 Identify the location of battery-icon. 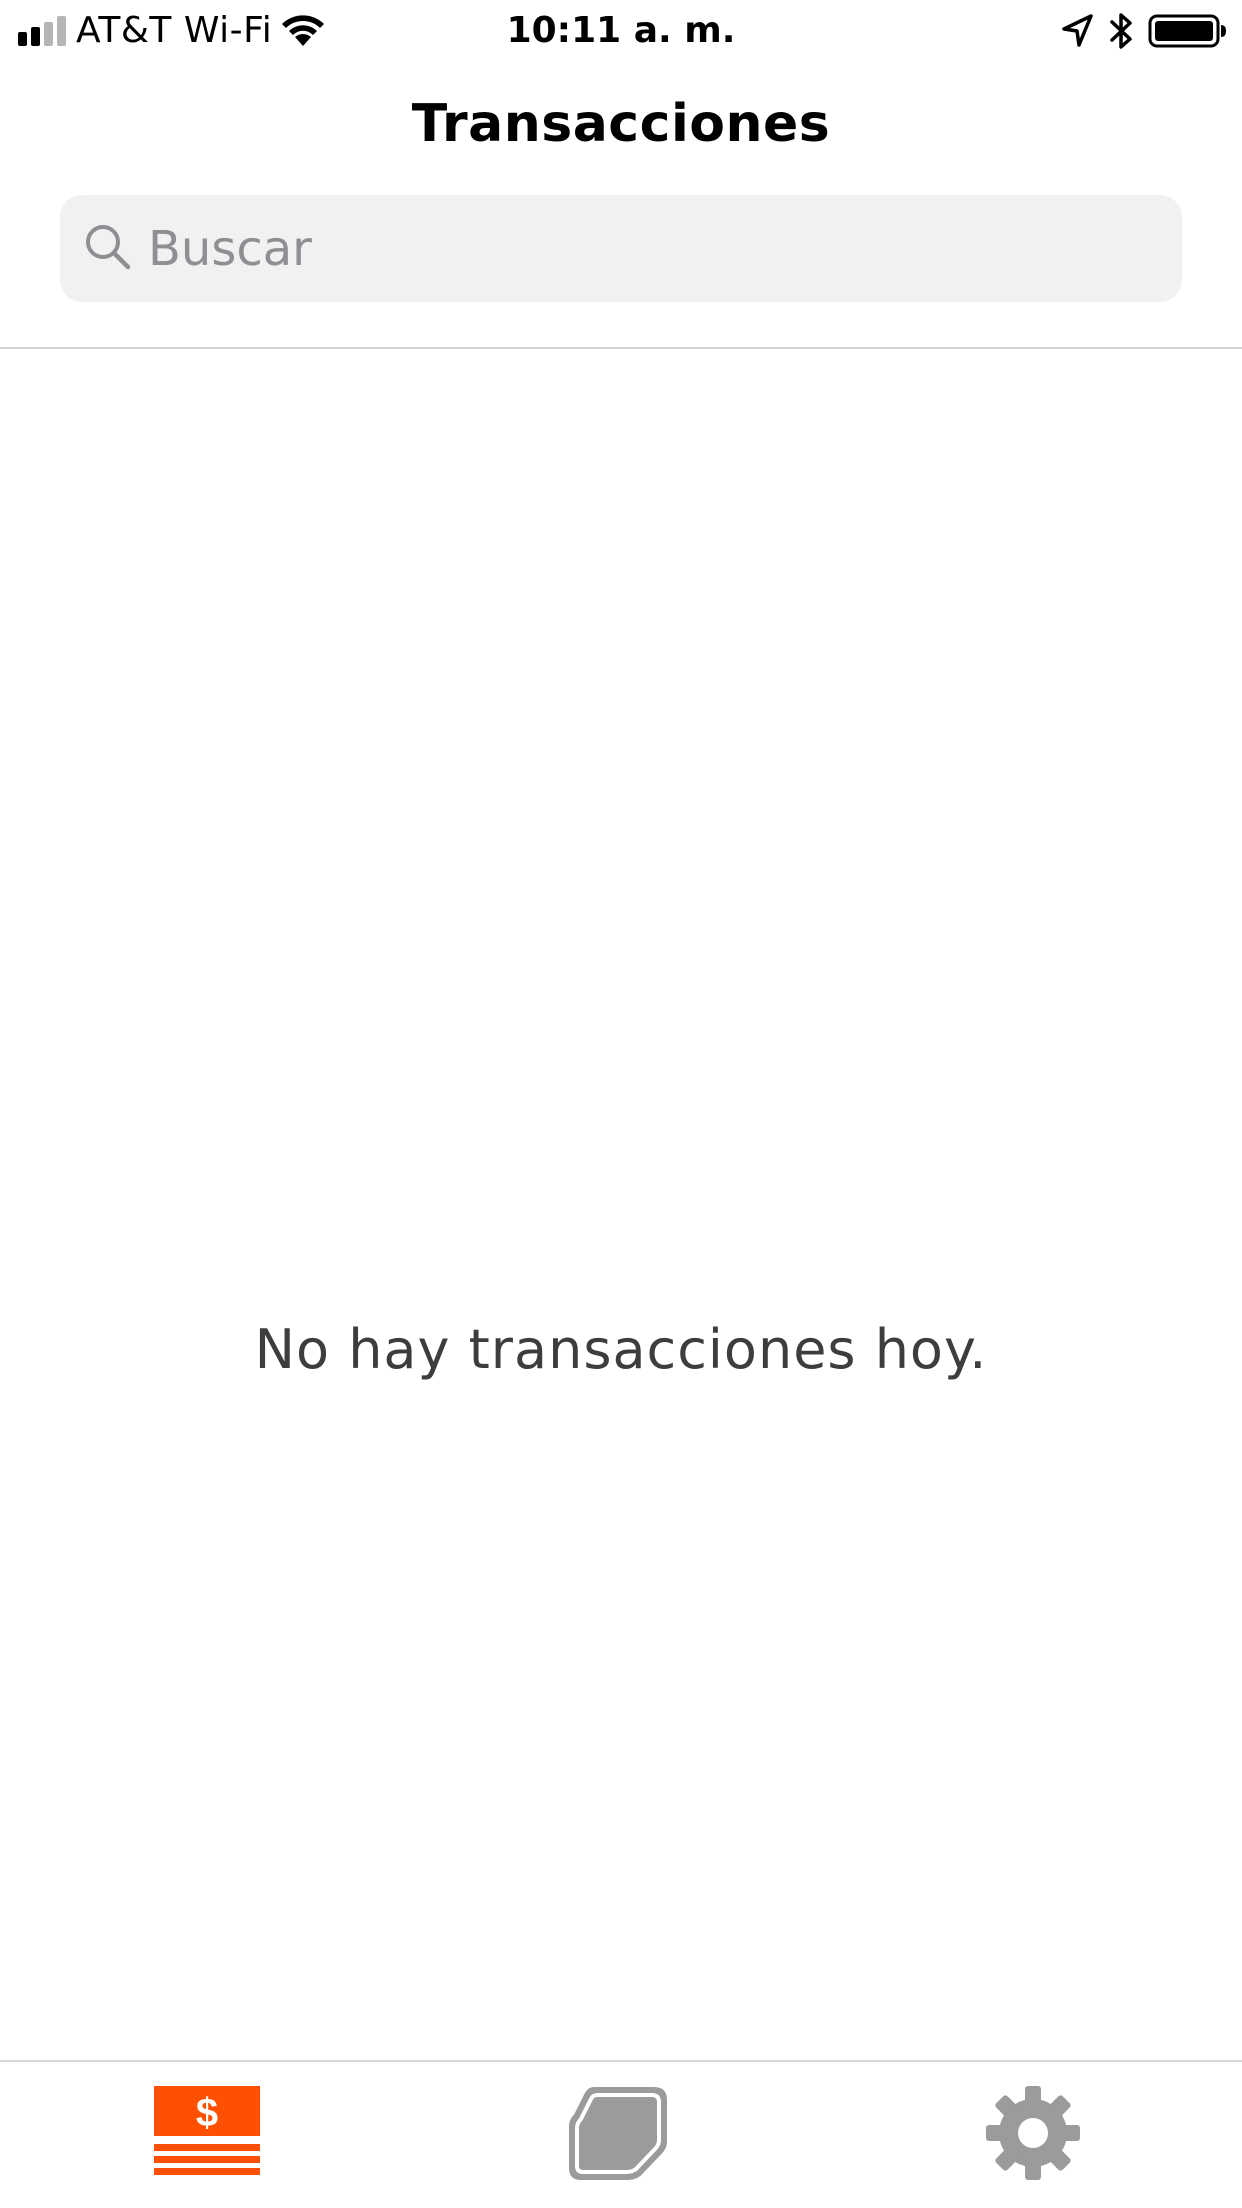
(1187, 31).